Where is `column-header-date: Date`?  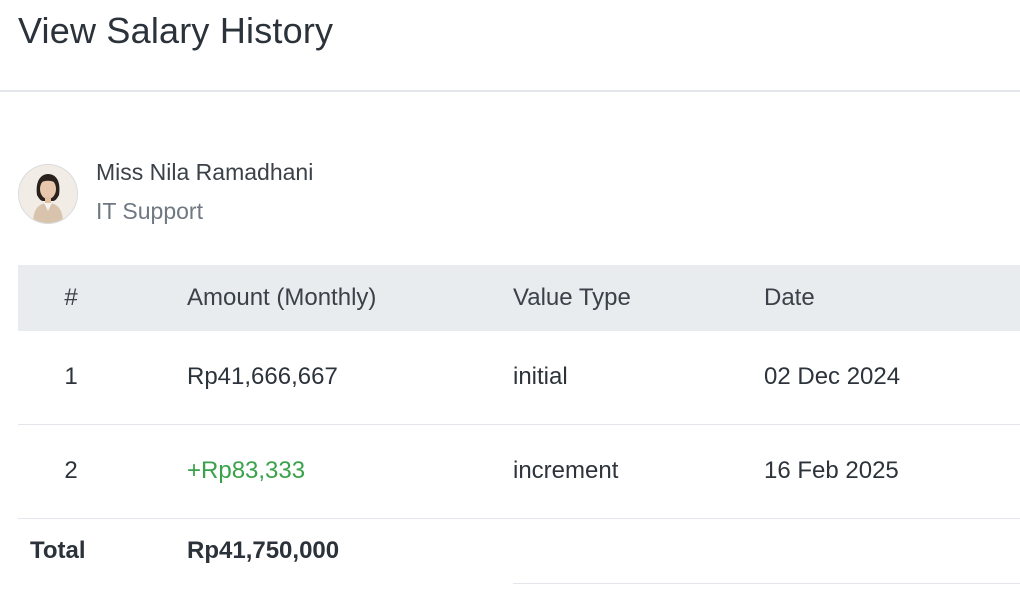
column-header-date: Date is located at coordinates (789, 297).